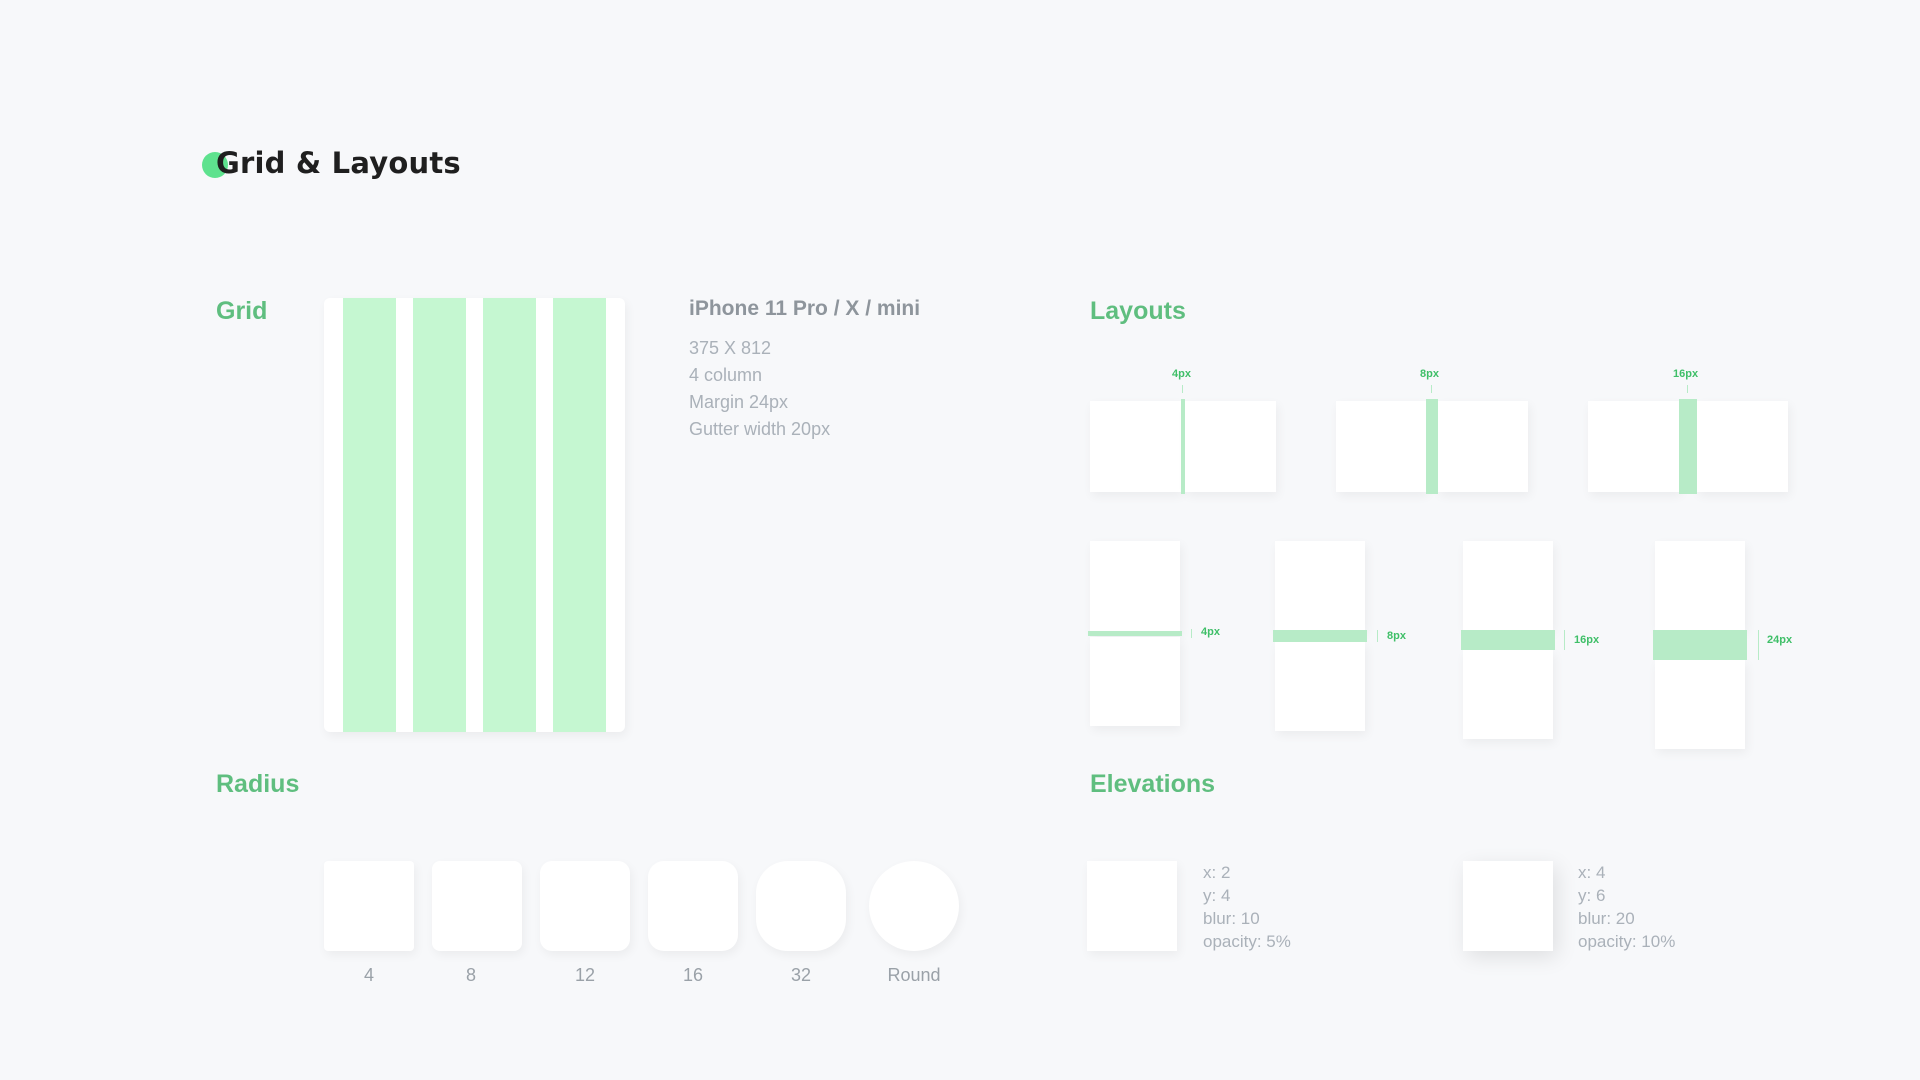  What do you see at coordinates (1686, 374) in the screenshot?
I see `layout-h-gap-label-16: 16px` at bounding box center [1686, 374].